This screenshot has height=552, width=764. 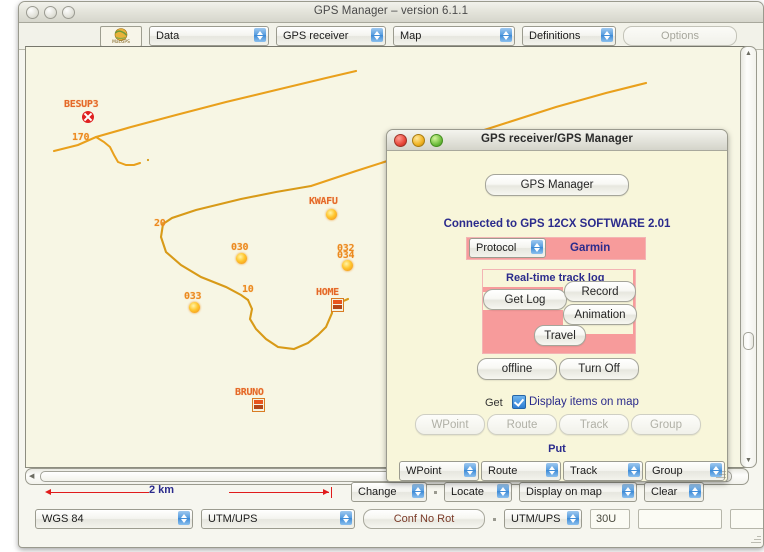 I want to click on scroll-up-icon: ▲, so click(x=748, y=53).